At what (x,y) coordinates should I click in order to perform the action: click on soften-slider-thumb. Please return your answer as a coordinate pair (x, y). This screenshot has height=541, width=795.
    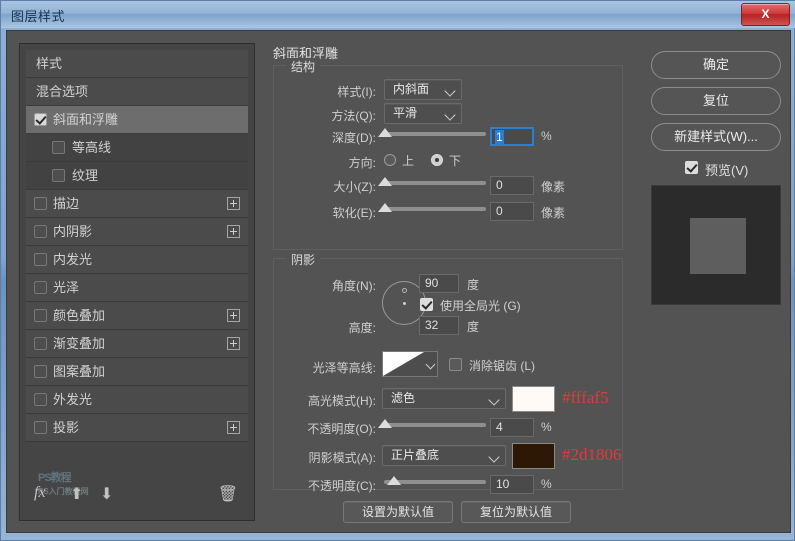
    Looking at the image, I should click on (385, 207).